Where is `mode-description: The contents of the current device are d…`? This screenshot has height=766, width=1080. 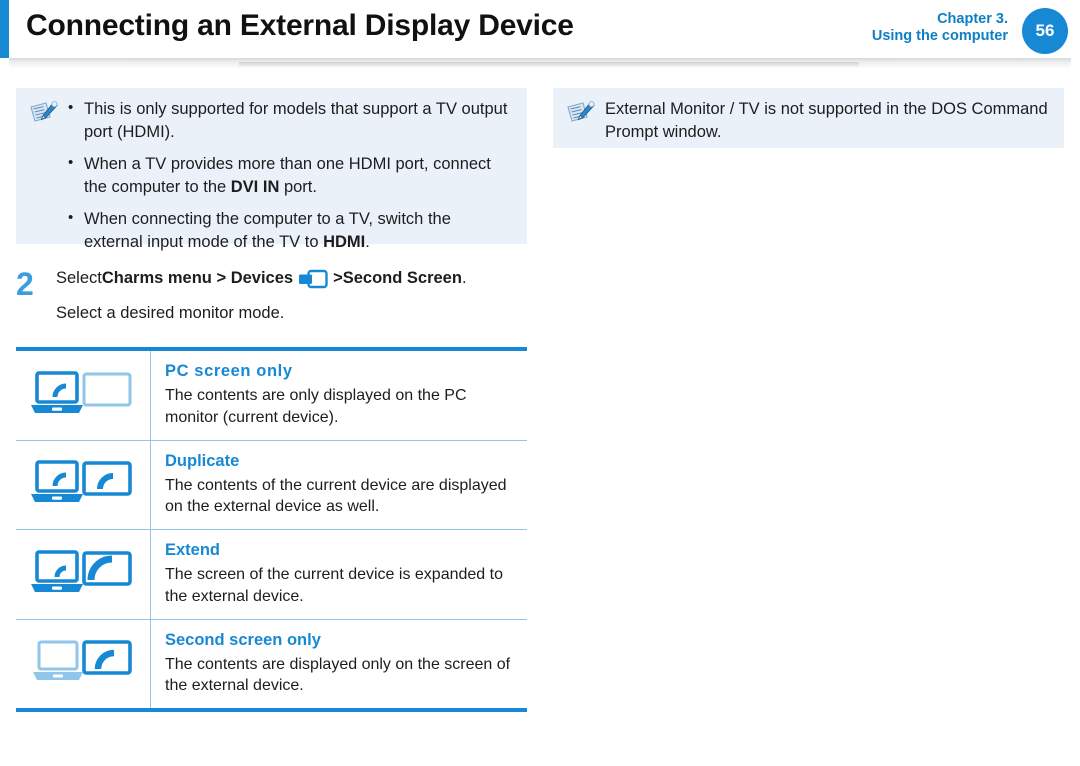
mode-description: The contents of the current device are d… is located at coordinates (336, 496).